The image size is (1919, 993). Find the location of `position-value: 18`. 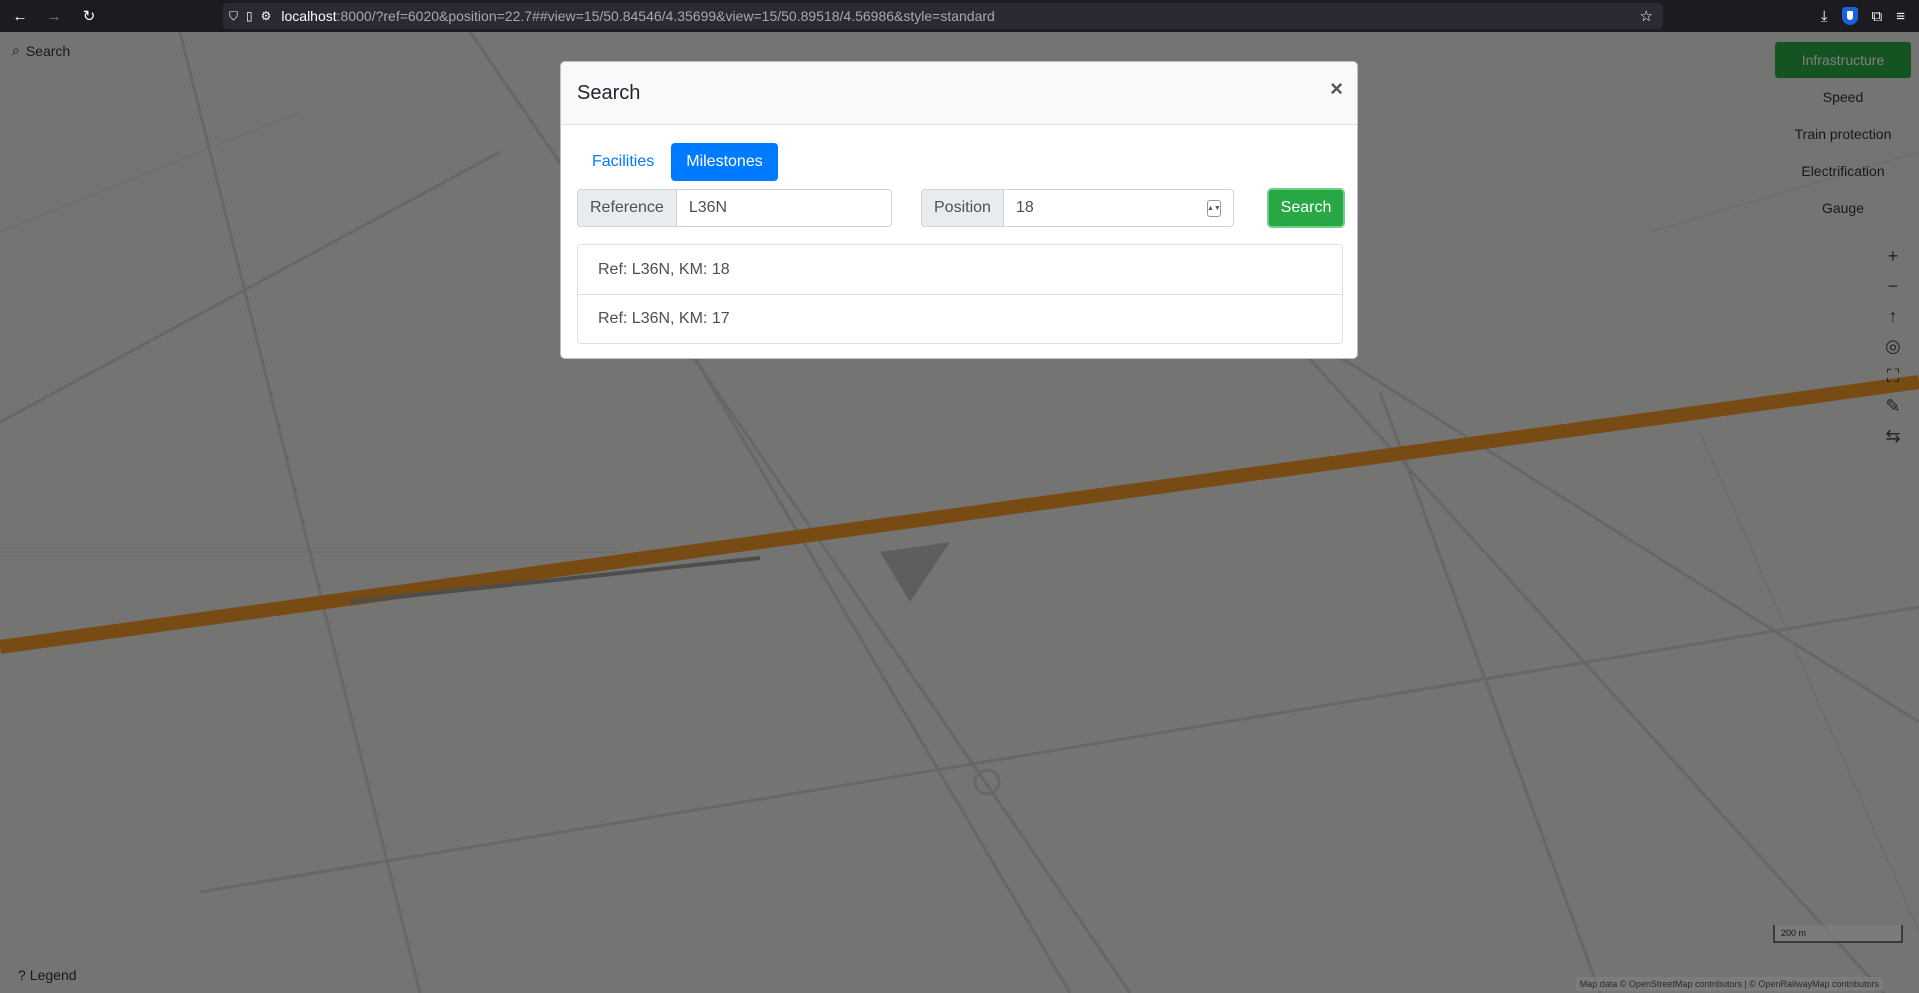

position-value: 18 is located at coordinates (1024, 207).